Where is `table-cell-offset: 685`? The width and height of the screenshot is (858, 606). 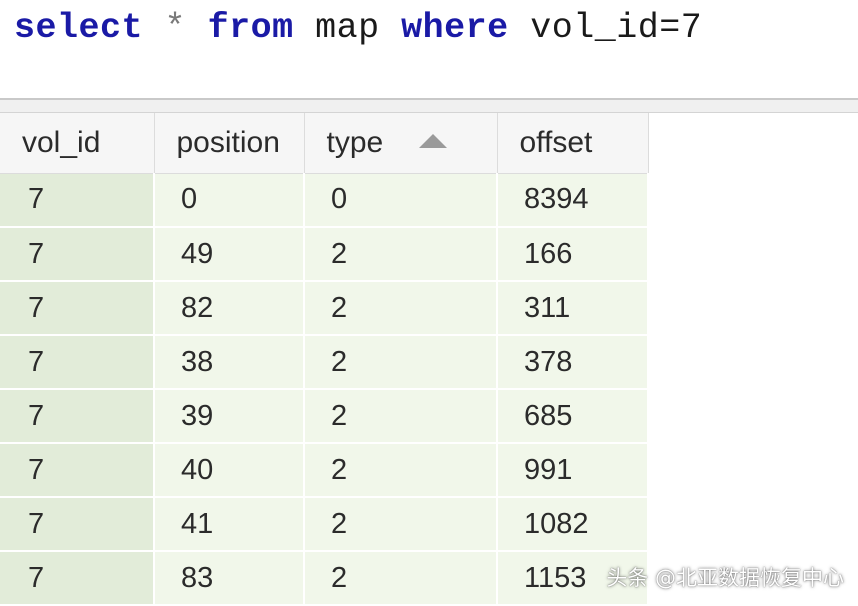 table-cell-offset: 685 is located at coordinates (573, 416).